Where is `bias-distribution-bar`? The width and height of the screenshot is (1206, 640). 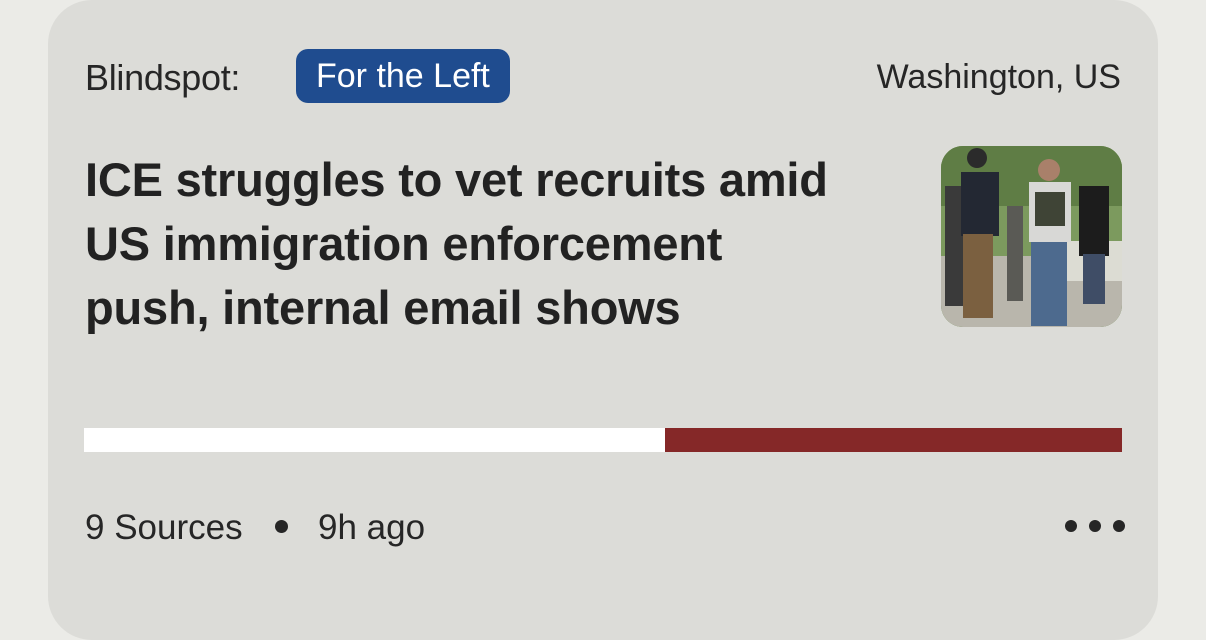 bias-distribution-bar is located at coordinates (603, 440).